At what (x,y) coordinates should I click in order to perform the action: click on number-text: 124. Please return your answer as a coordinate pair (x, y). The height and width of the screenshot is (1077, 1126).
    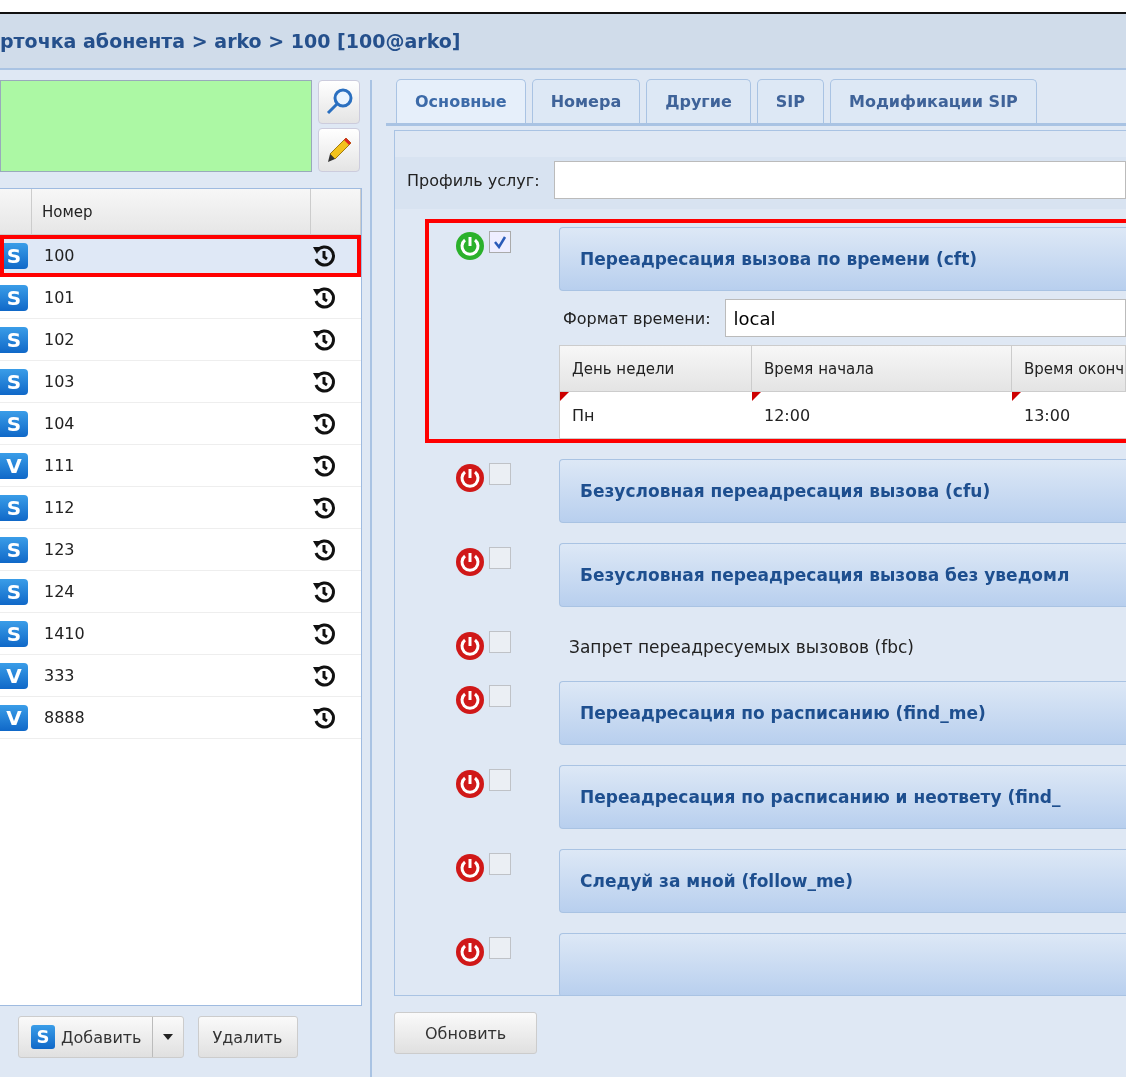
    Looking at the image, I should click on (59, 591).